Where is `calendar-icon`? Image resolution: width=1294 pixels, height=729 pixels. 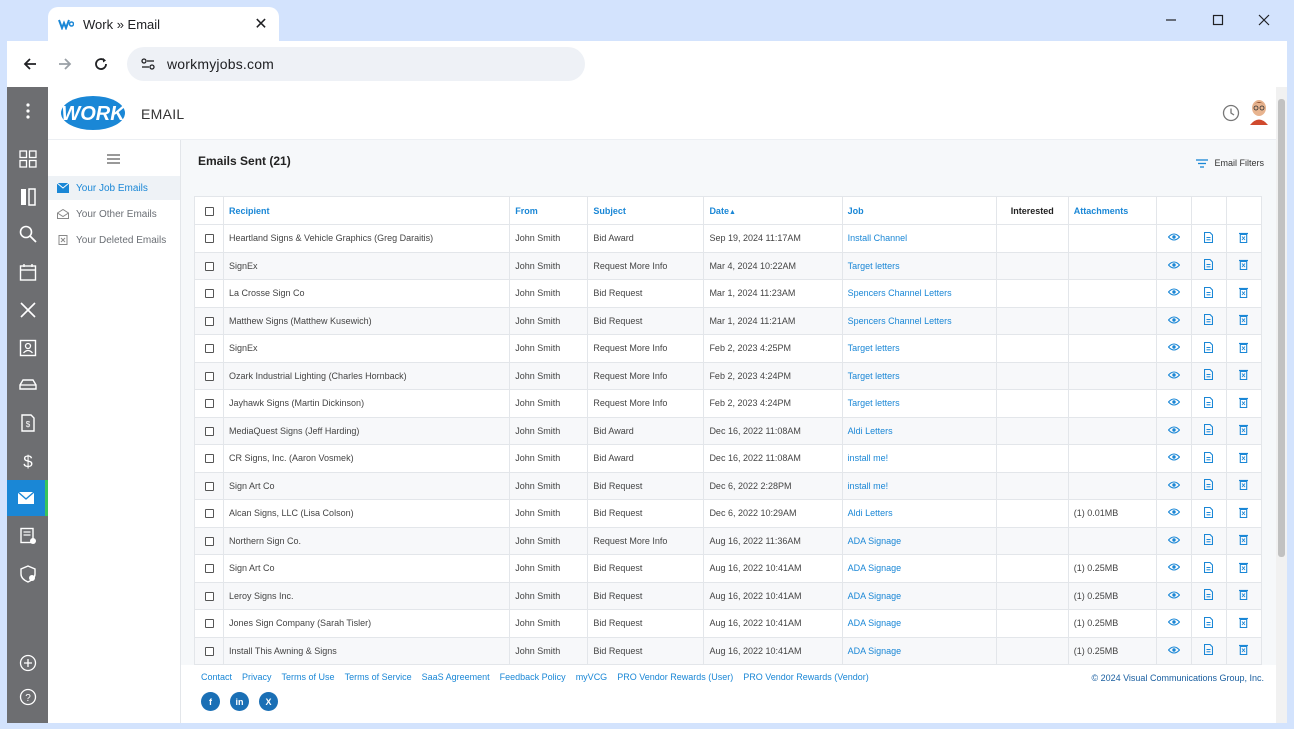 calendar-icon is located at coordinates (27, 272).